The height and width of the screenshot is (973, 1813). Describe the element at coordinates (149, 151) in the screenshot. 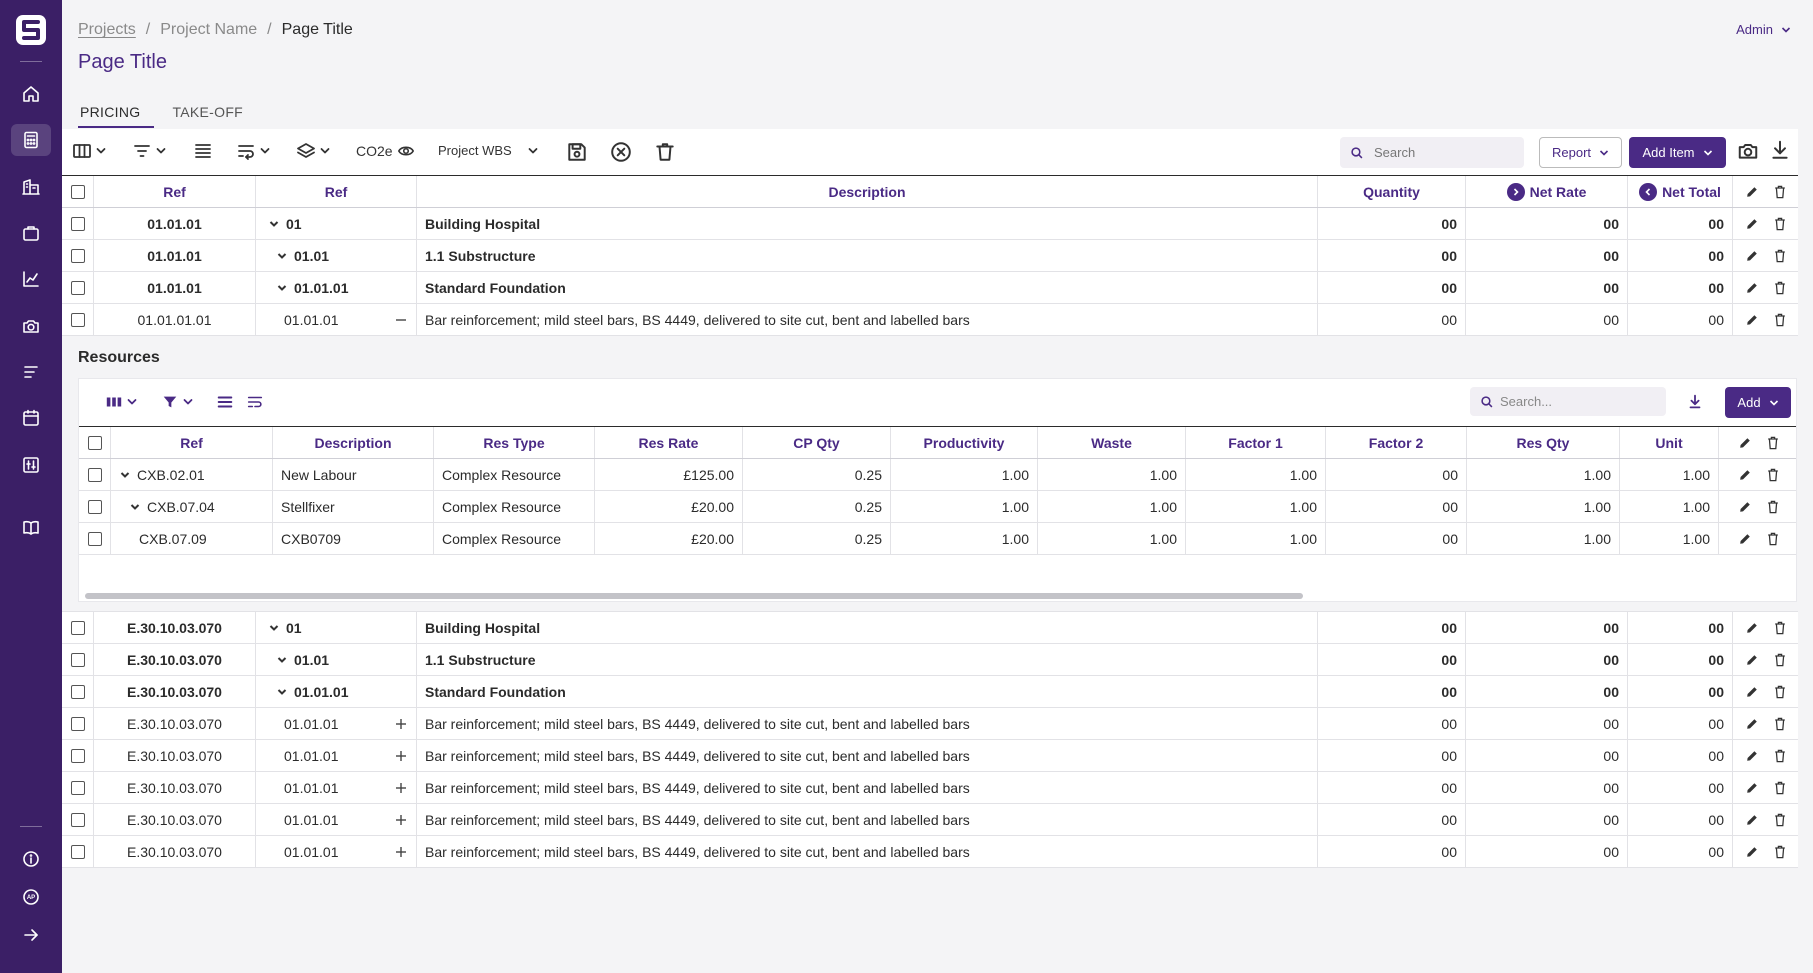

I see `filter-menu-button` at that location.